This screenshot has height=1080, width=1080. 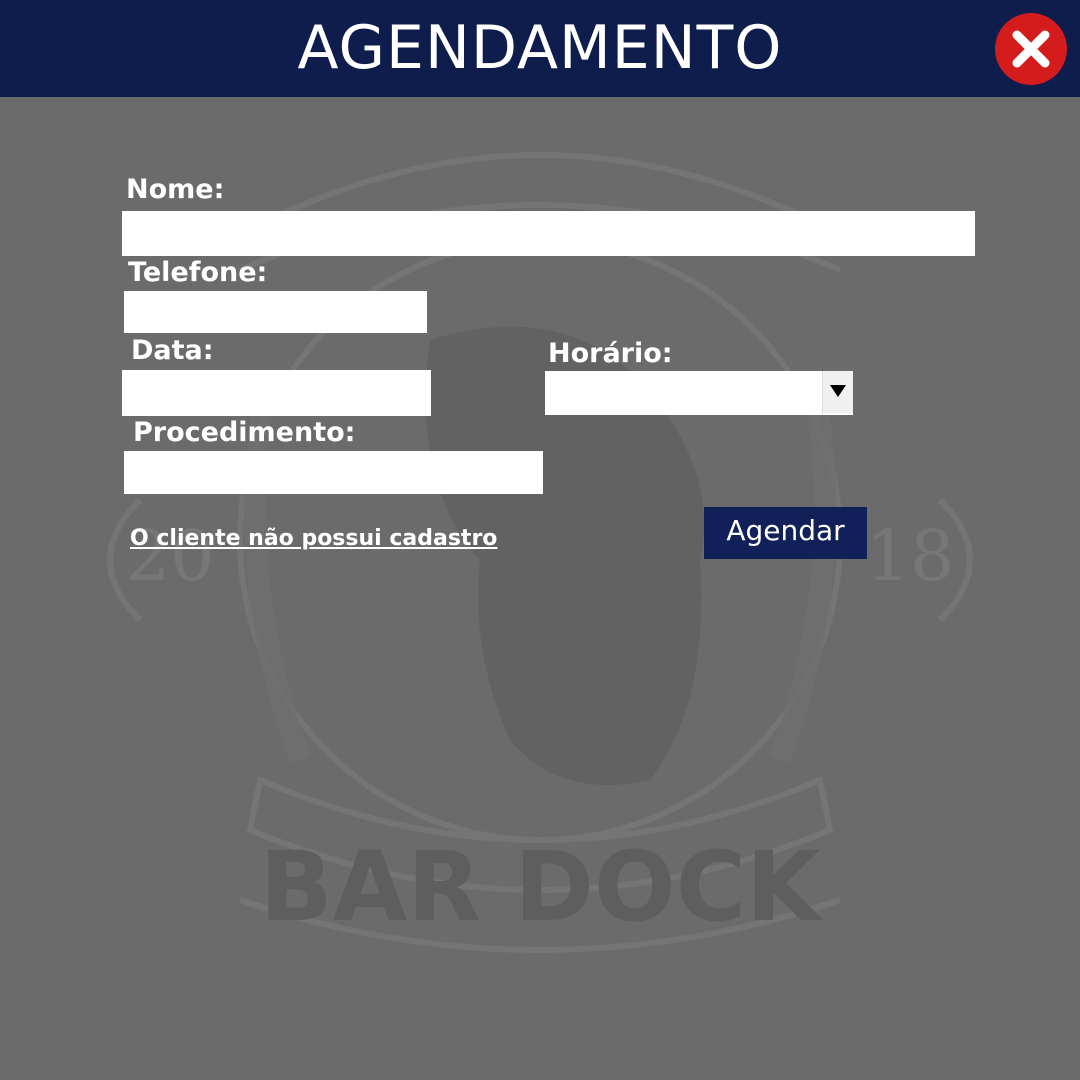 What do you see at coordinates (909, 556) in the screenshot?
I see `logo-year-right: 18` at bounding box center [909, 556].